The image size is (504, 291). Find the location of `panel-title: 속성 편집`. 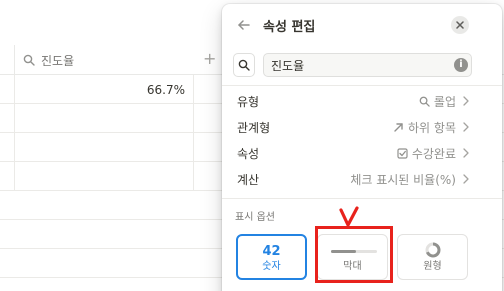

panel-title: 속성 편집 is located at coordinates (289, 27).